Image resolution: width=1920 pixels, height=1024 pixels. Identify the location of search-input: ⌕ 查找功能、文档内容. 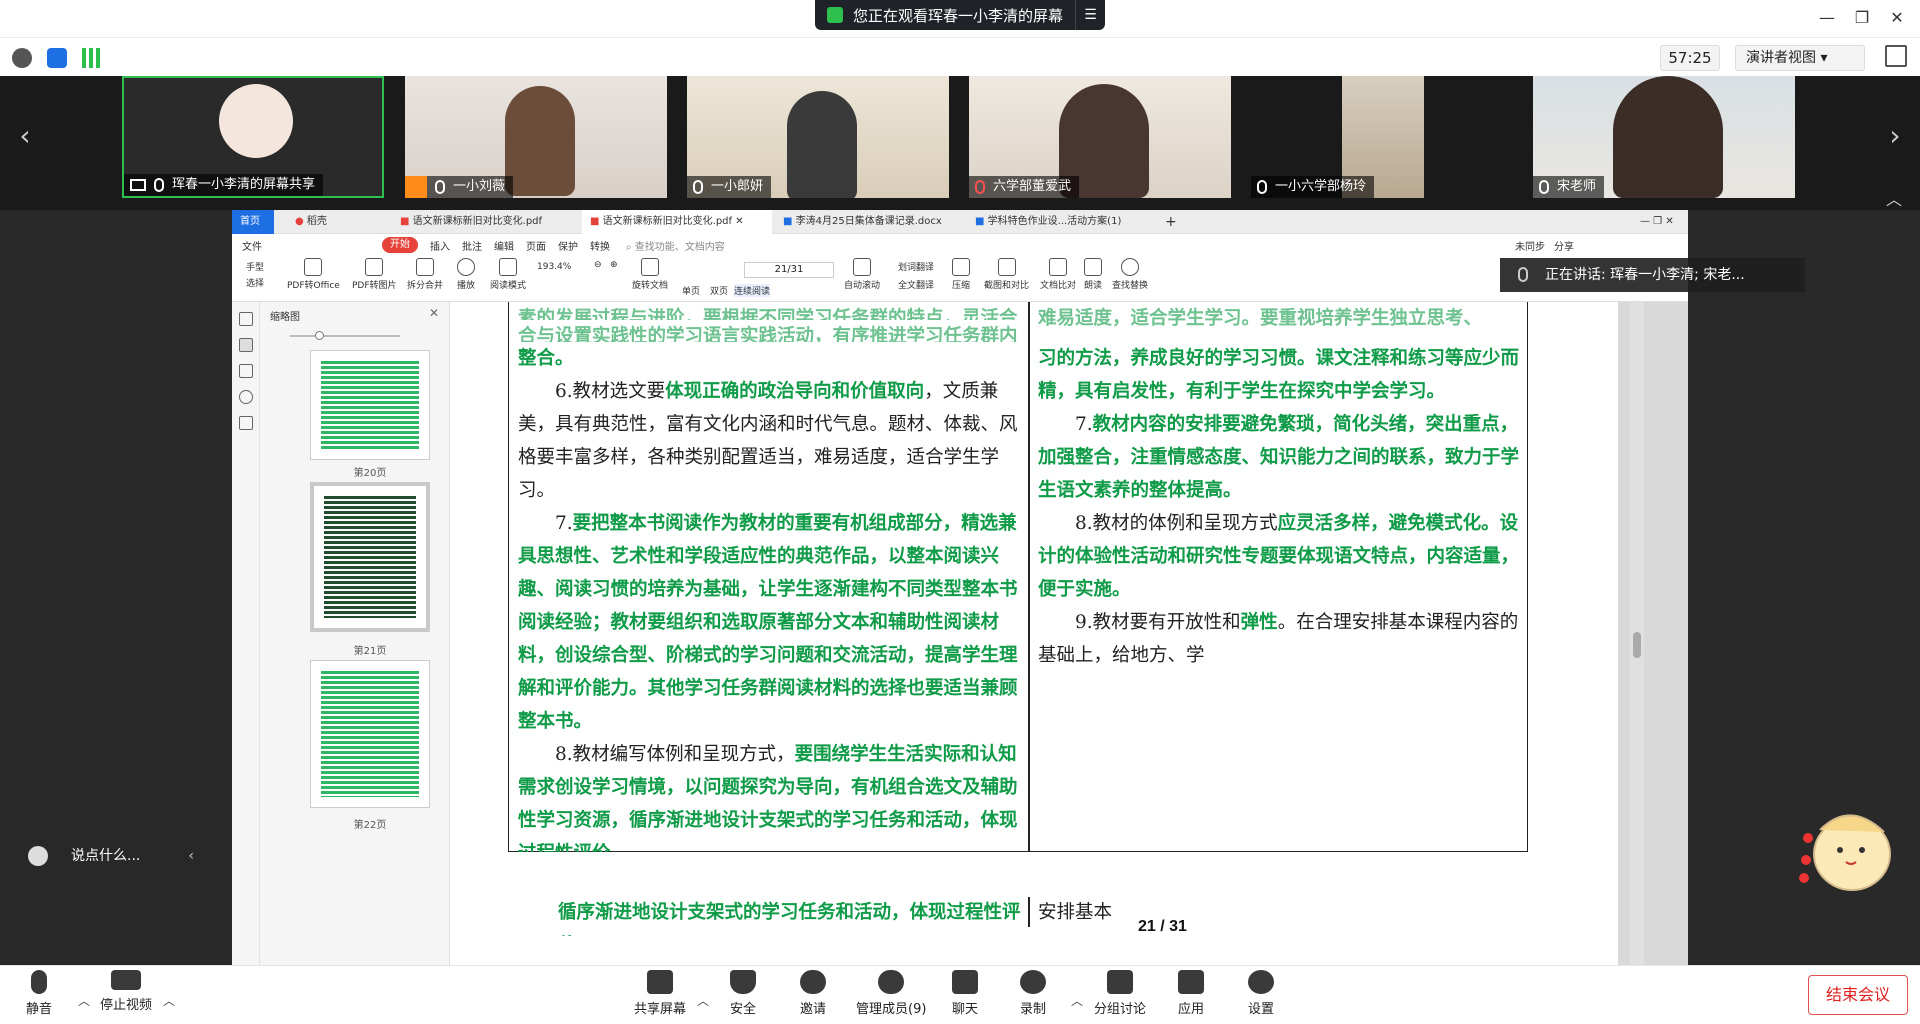
(675, 245).